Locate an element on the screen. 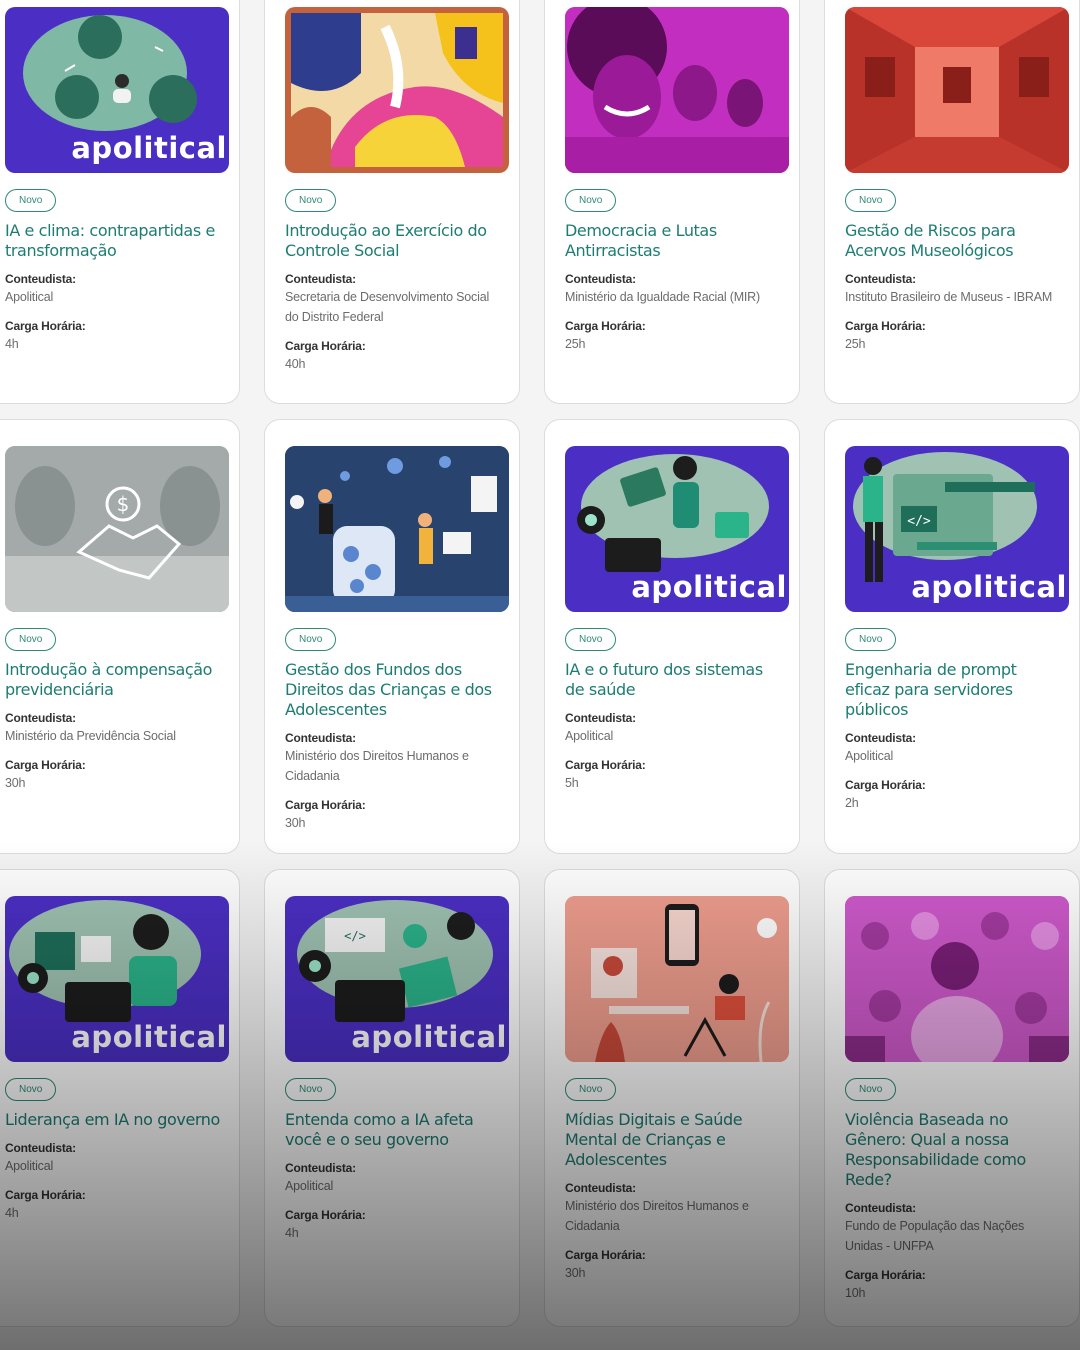 This screenshot has width=1080, height=1350. hours-value: 2h is located at coordinates (852, 803).